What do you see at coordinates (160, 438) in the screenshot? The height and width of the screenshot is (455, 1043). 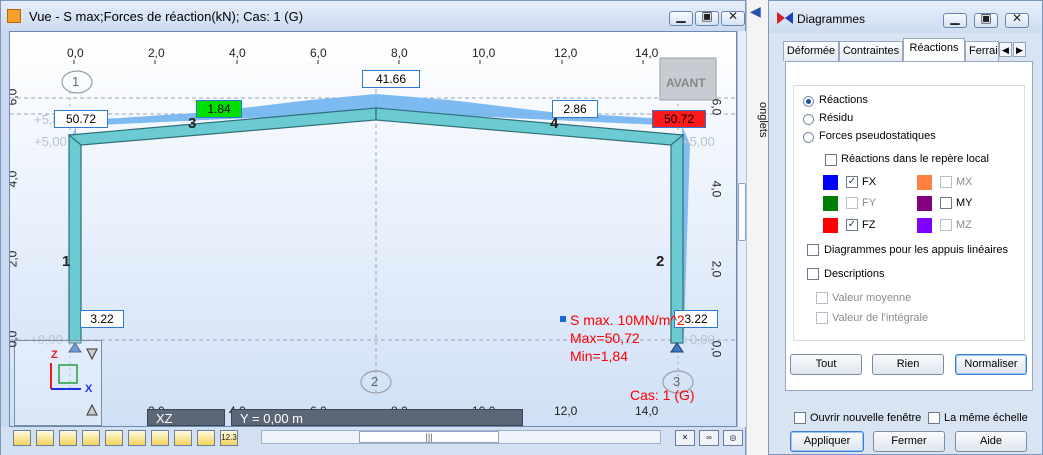 I see `dimension-icon` at bounding box center [160, 438].